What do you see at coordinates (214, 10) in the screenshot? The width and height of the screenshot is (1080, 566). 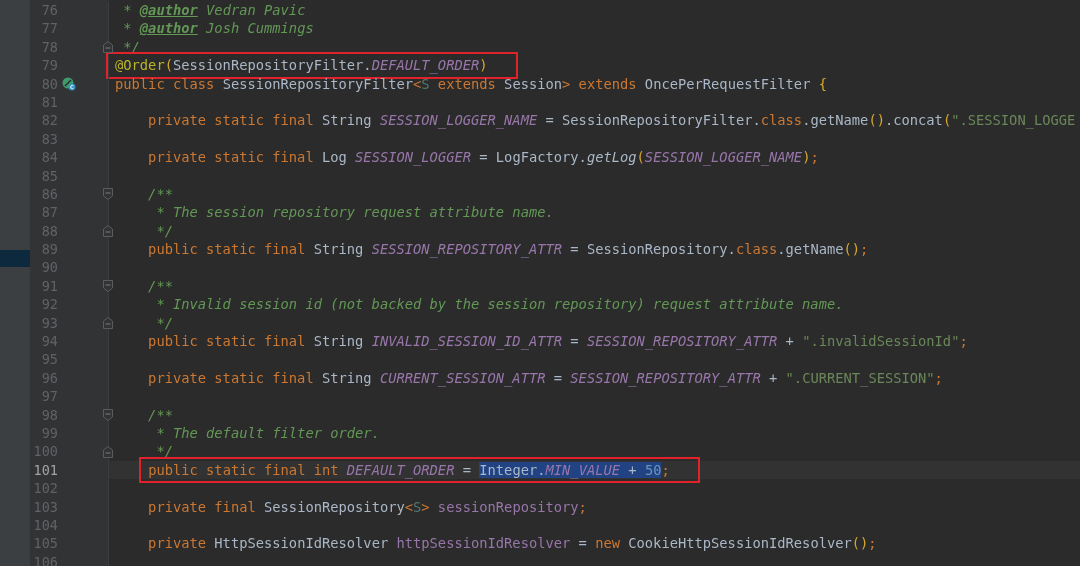 I see `code-line: * @author Vedran Pavic` at bounding box center [214, 10].